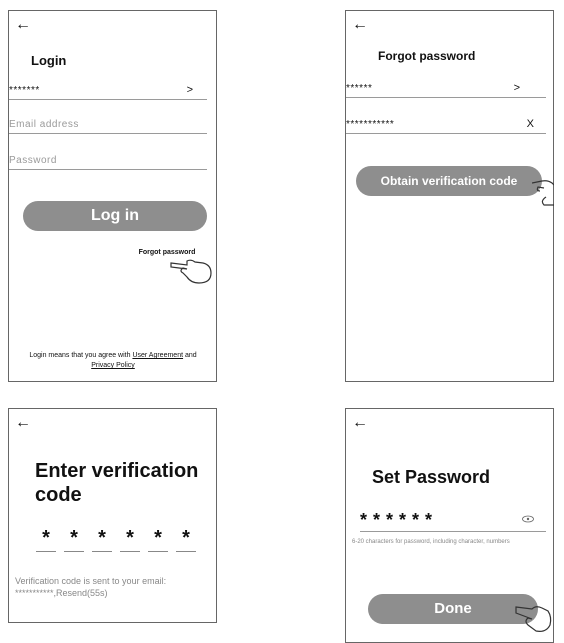 The width and height of the screenshot is (564, 643). What do you see at coordinates (449, 181) in the screenshot?
I see `obtain-verification-code-button: Obtain verification code` at bounding box center [449, 181].